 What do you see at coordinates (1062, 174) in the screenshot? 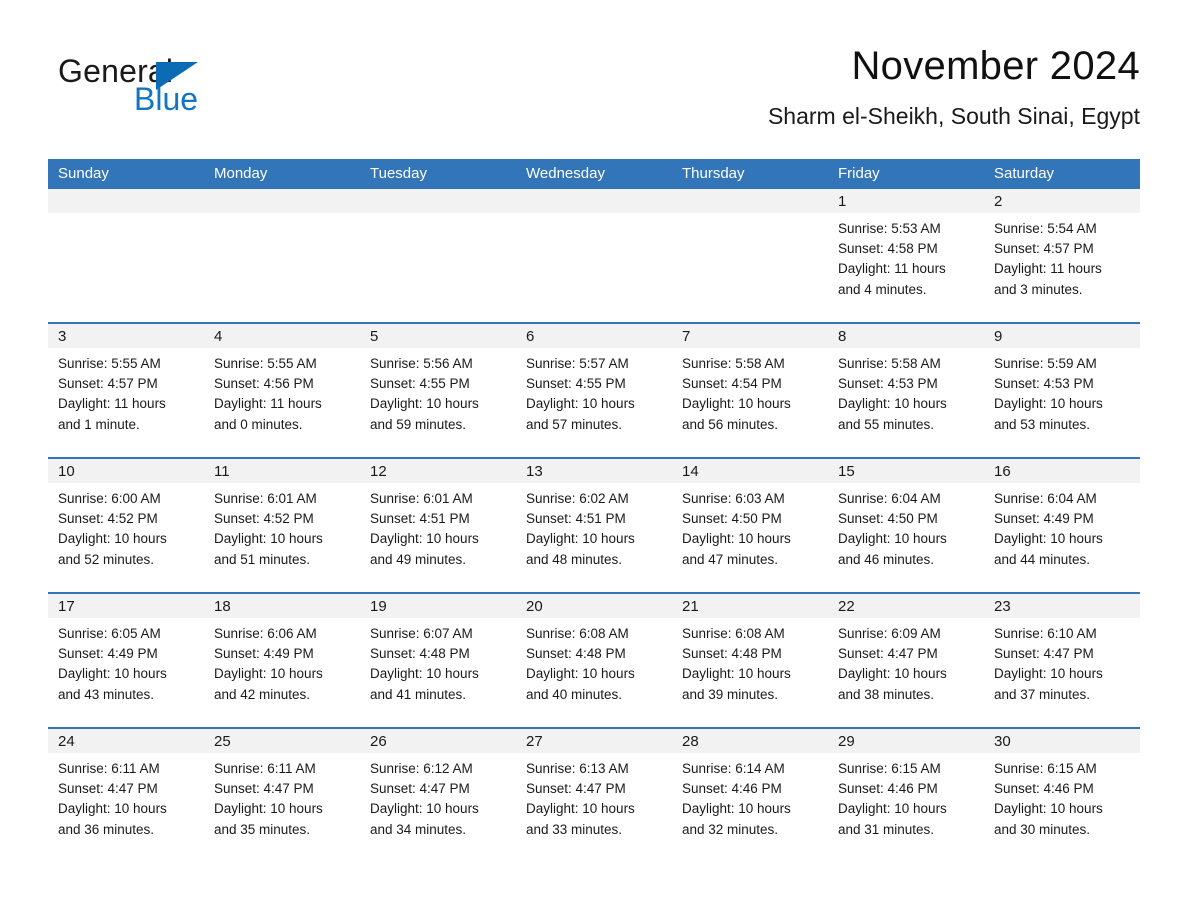
I see `weekday-header-saturday: Saturday` at bounding box center [1062, 174].